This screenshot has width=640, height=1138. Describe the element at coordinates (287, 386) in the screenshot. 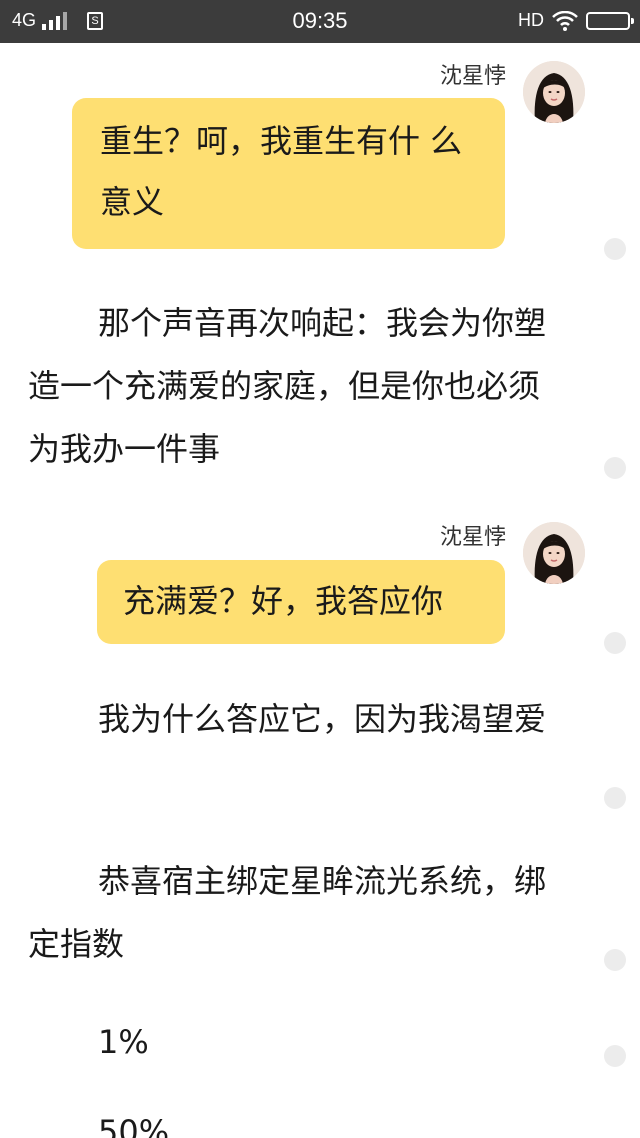

I see `narration-paragraph: 那个声音再次响起：我会为你塑造一个充满爱的家庭，但是你也必须为我办一件事` at that location.